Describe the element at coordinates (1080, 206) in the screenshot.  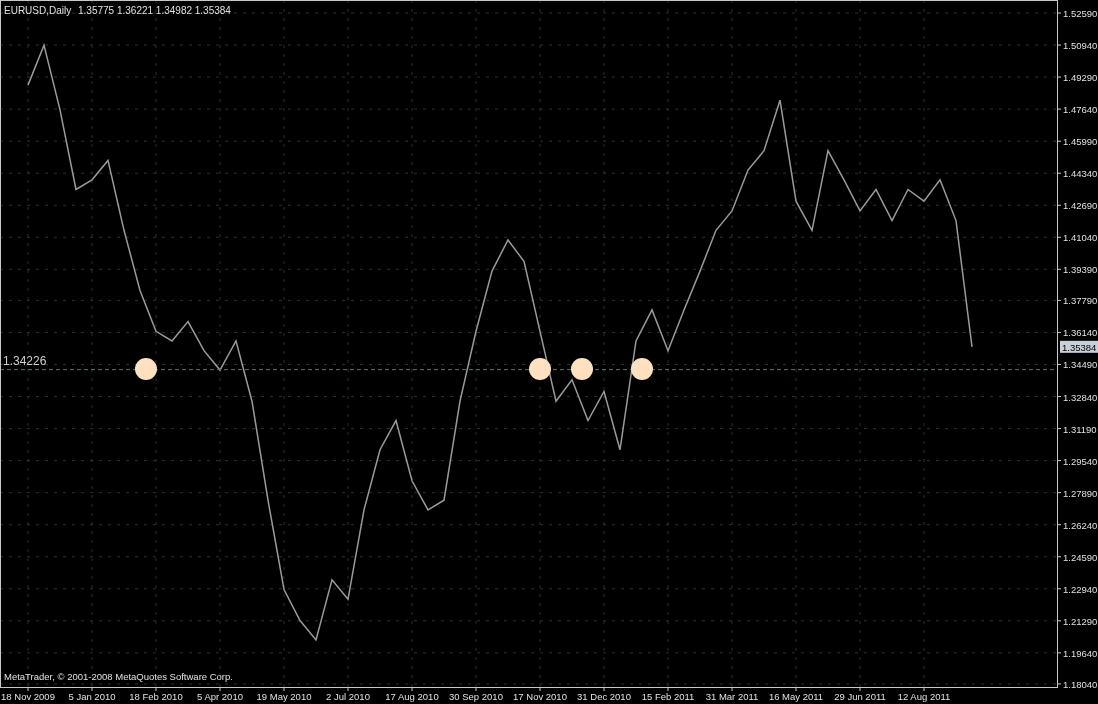
I see `price-axis-label: 1.42690` at that location.